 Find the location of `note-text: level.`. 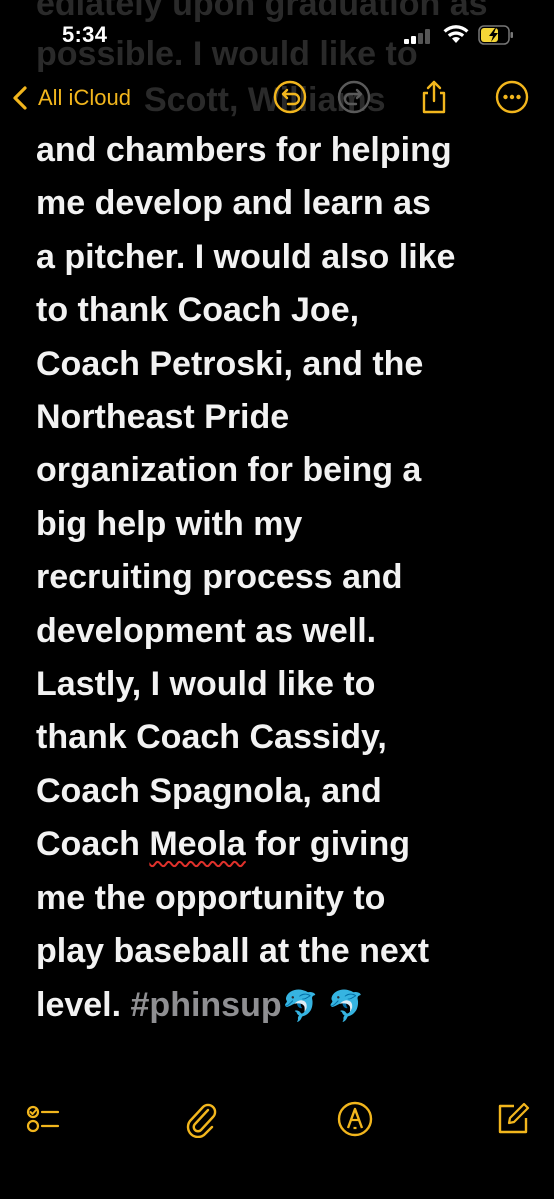

note-text: level. is located at coordinates (83, 1004).